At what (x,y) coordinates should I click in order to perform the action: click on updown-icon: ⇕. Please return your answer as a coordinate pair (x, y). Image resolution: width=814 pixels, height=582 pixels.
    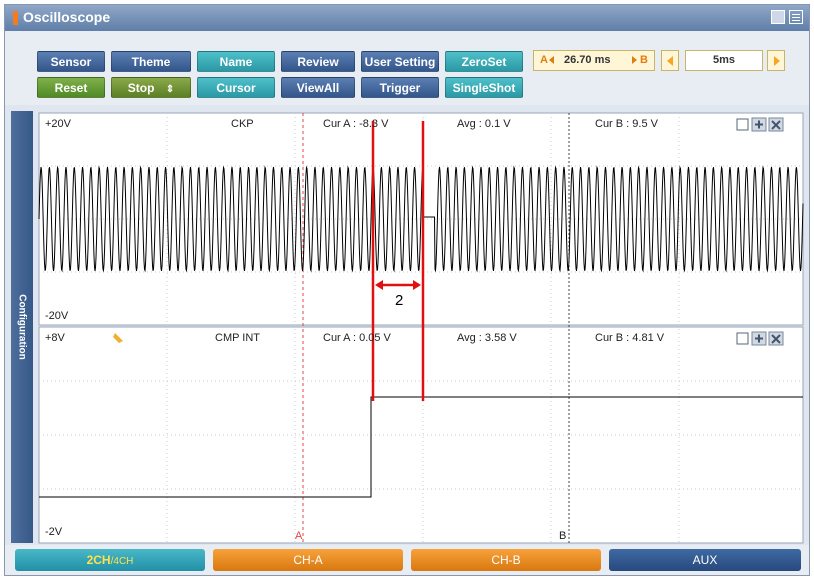
    Looking at the image, I should click on (170, 89).